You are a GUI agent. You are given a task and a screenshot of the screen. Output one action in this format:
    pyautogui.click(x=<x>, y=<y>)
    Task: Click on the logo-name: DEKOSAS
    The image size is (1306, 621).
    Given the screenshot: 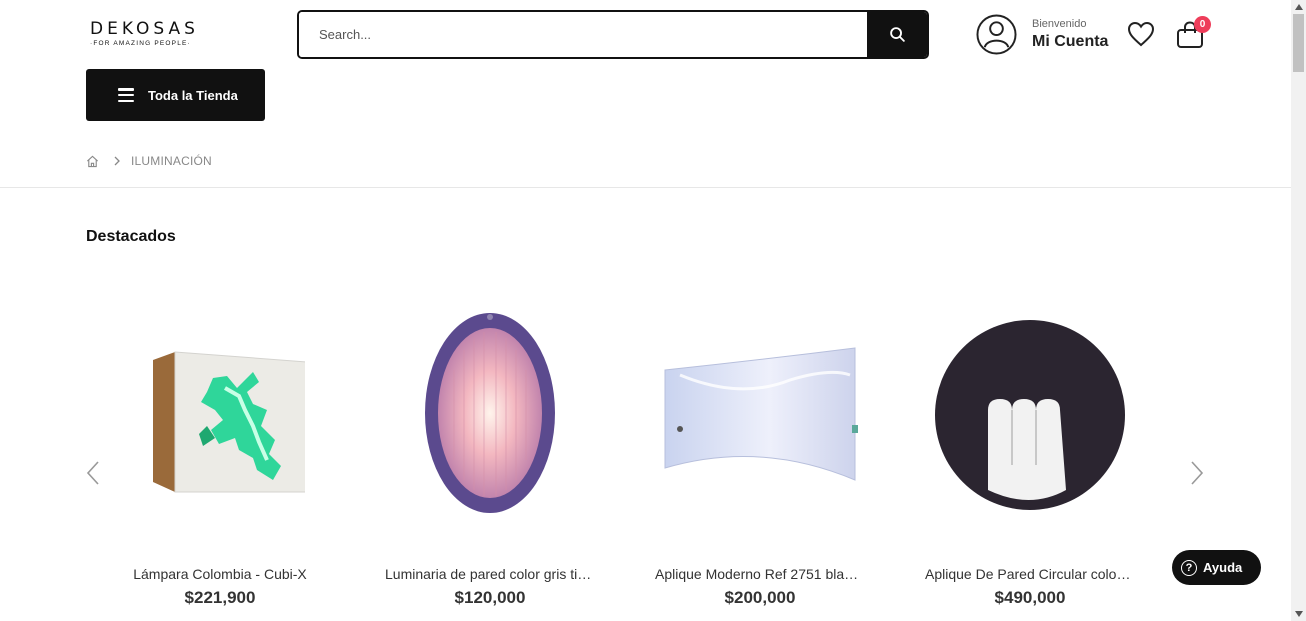 What is the action you would take?
    pyautogui.click(x=144, y=29)
    